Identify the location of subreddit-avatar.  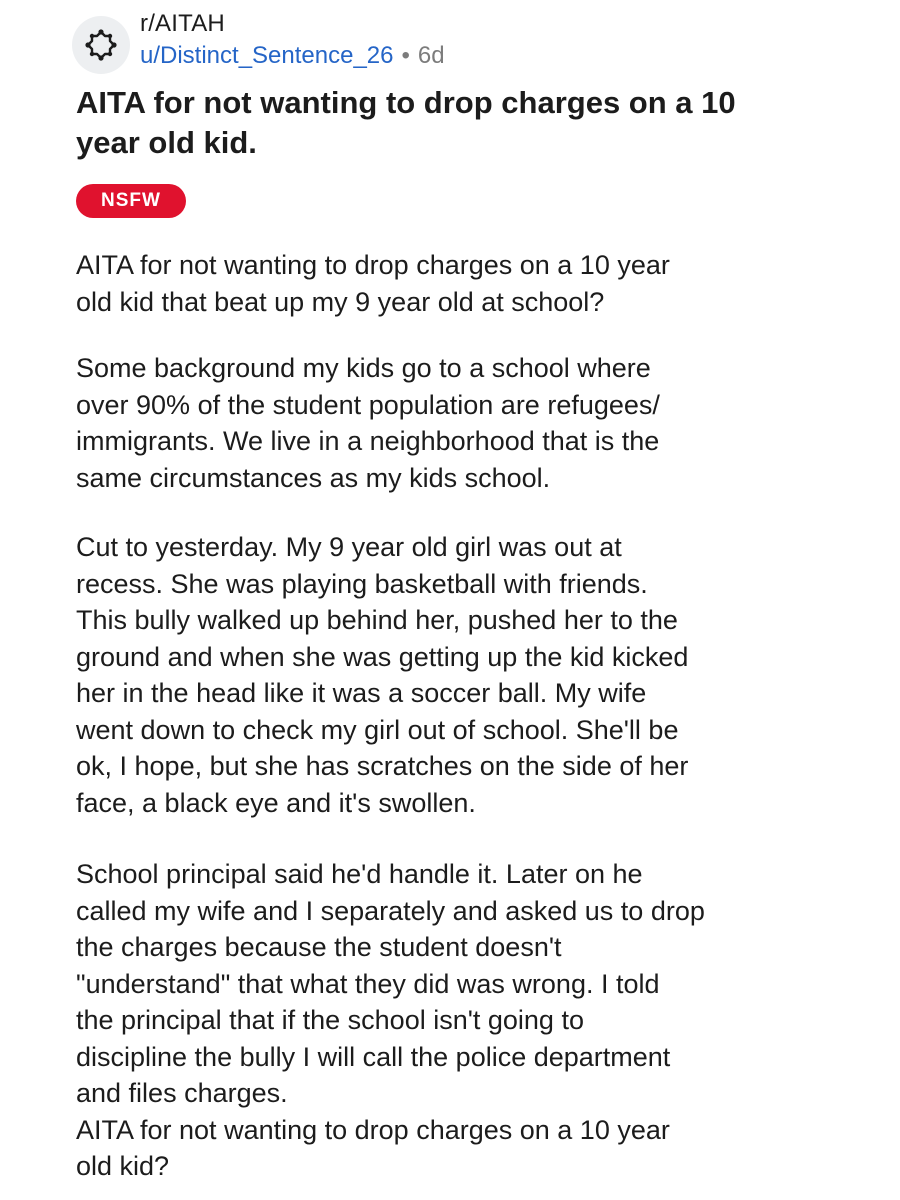
(101, 45).